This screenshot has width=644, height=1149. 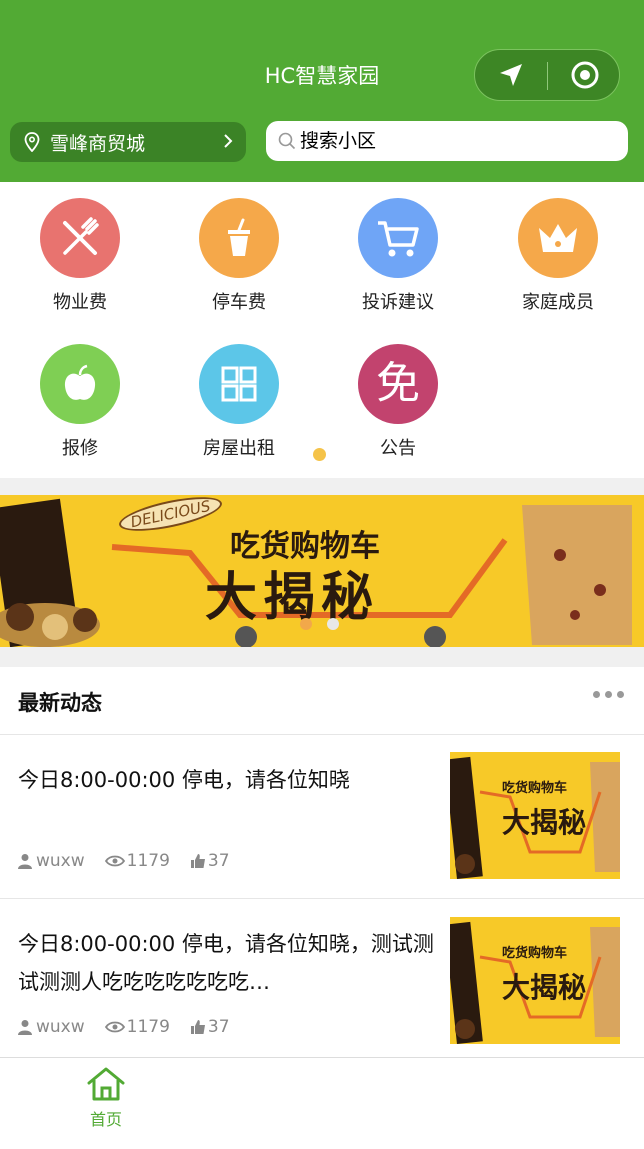 What do you see at coordinates (319, 454) in the screenshot?
I see `menu-page-indicator` at bounding box center [319, 454].